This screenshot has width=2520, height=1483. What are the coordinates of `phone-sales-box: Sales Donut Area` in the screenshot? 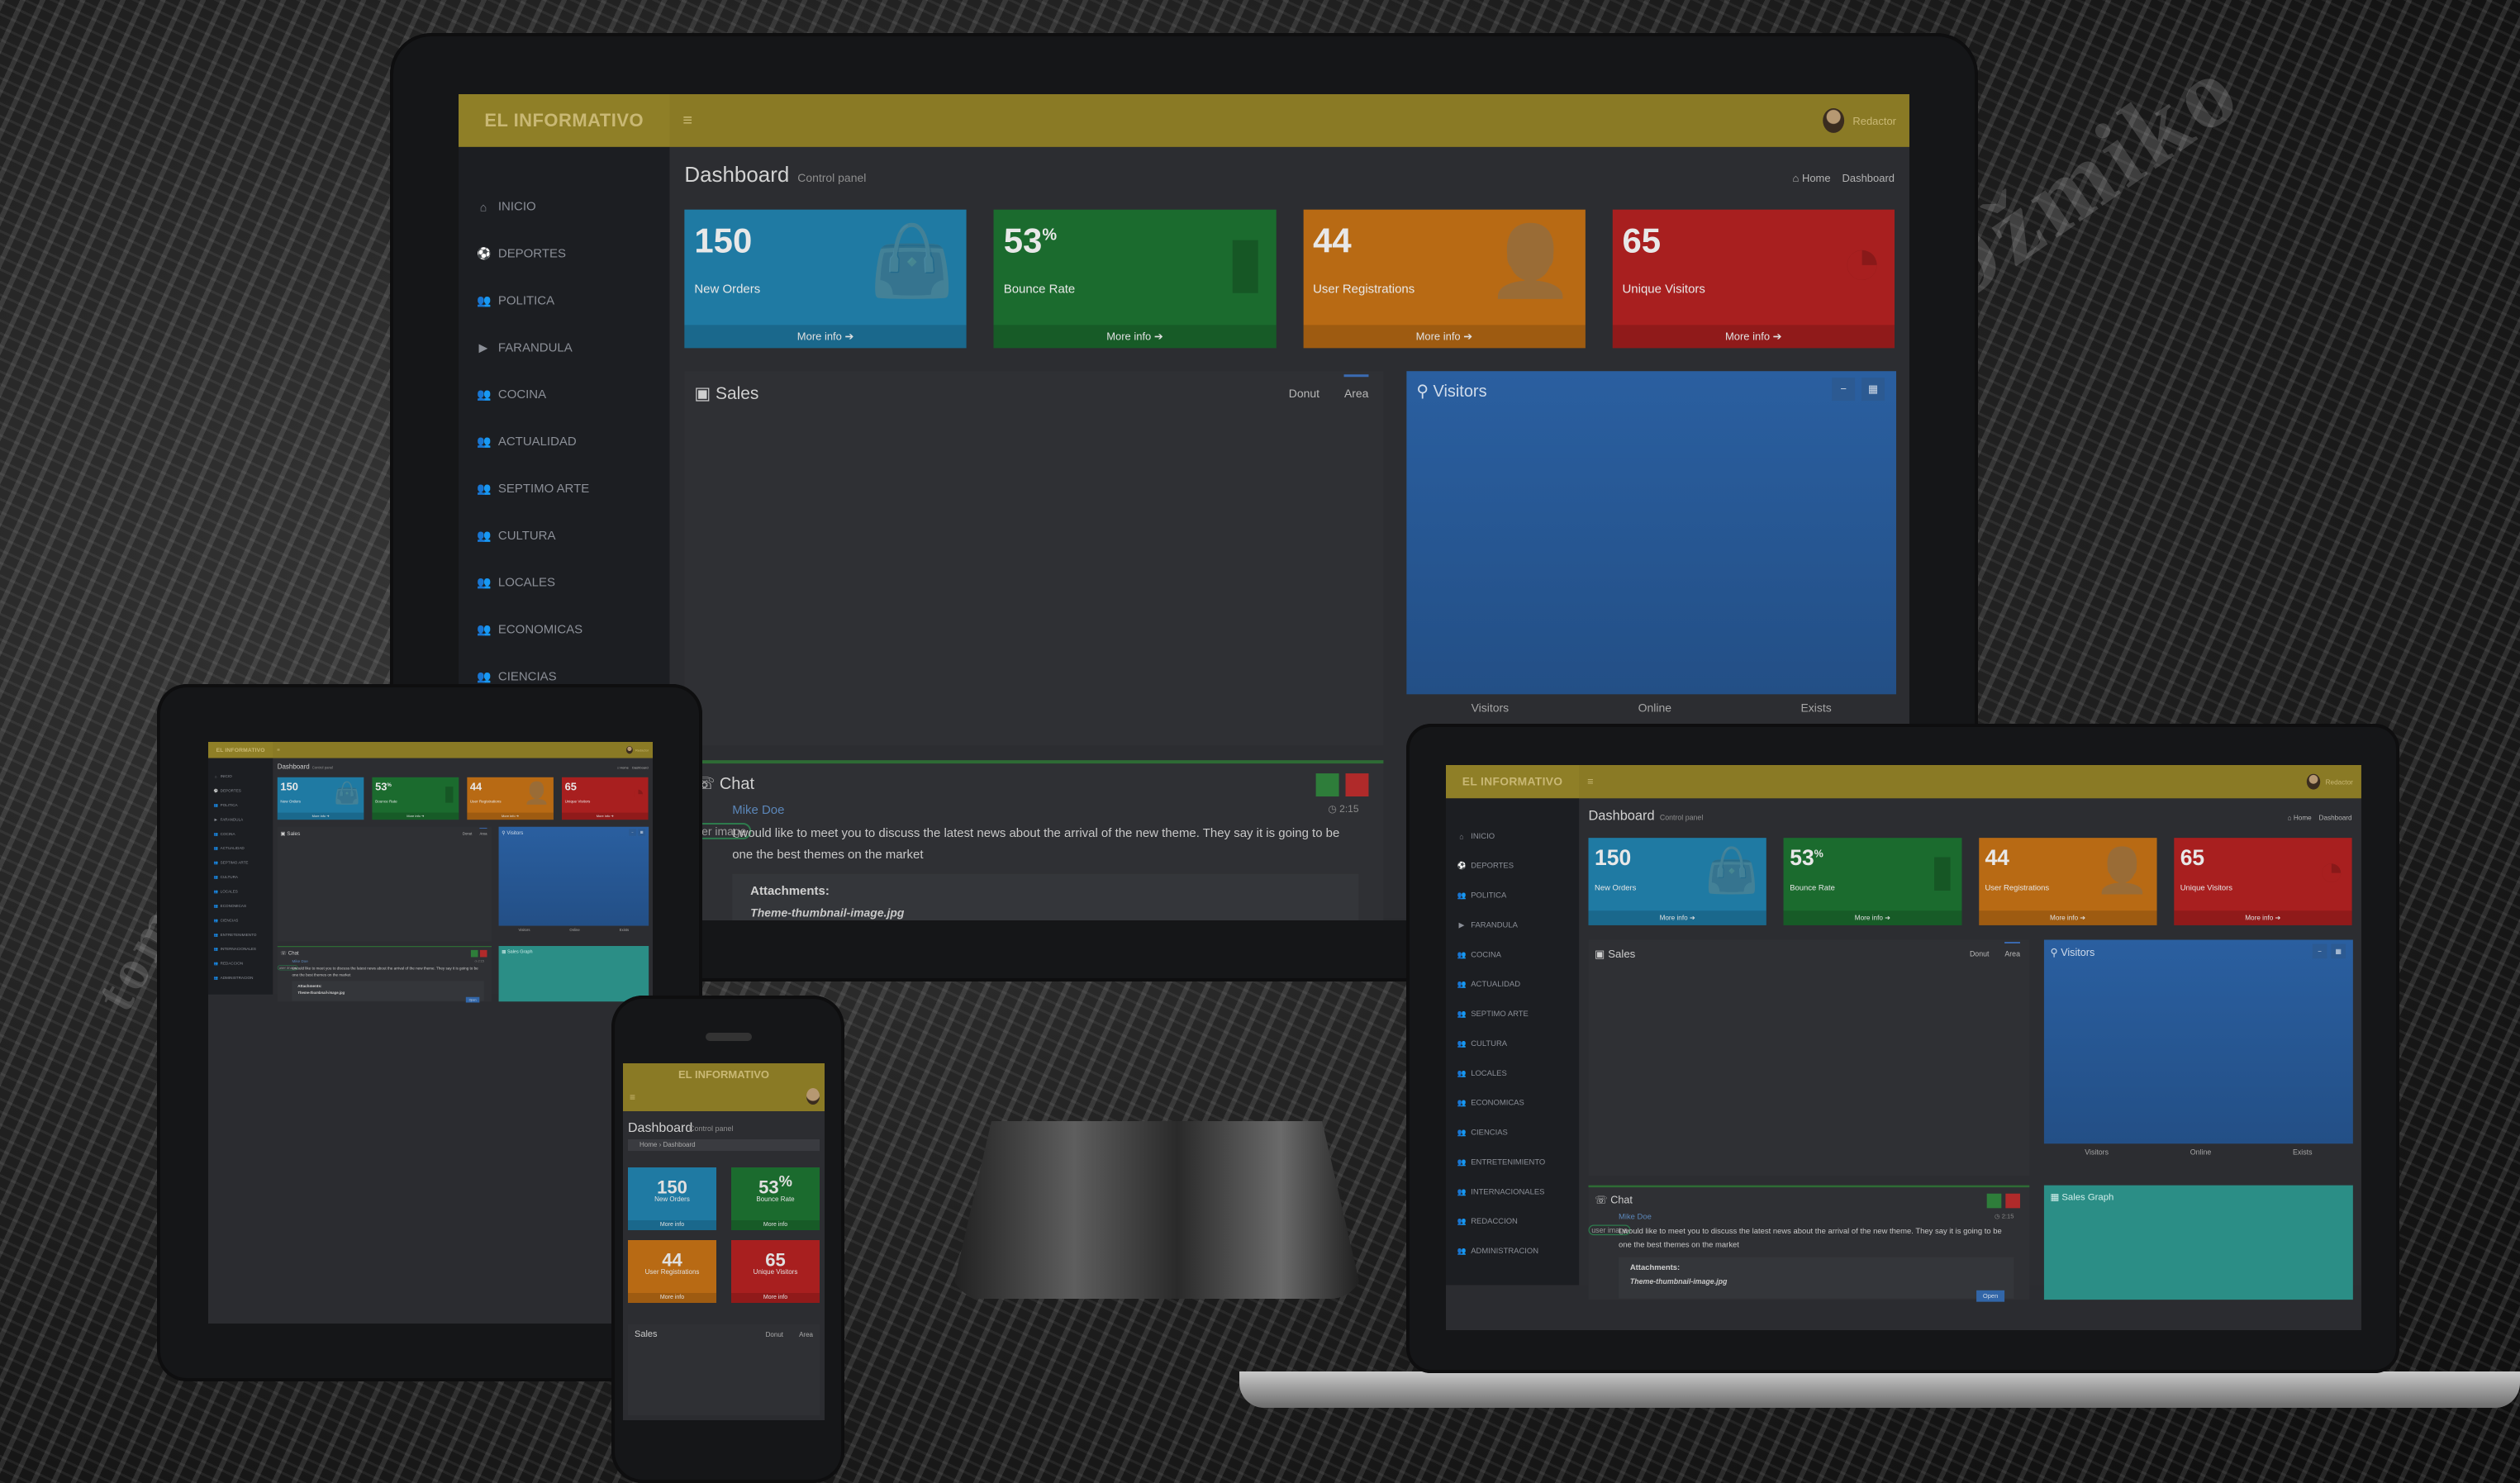 It's located at (724, 1369).